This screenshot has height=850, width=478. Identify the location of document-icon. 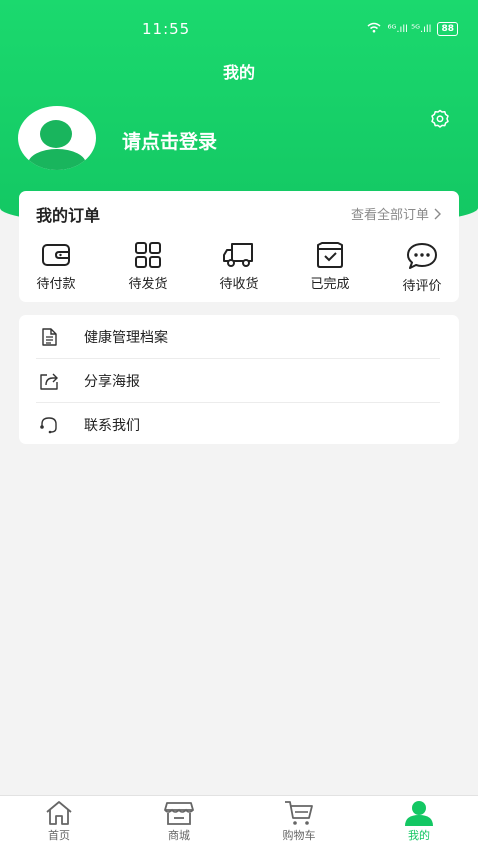
(49, 337).